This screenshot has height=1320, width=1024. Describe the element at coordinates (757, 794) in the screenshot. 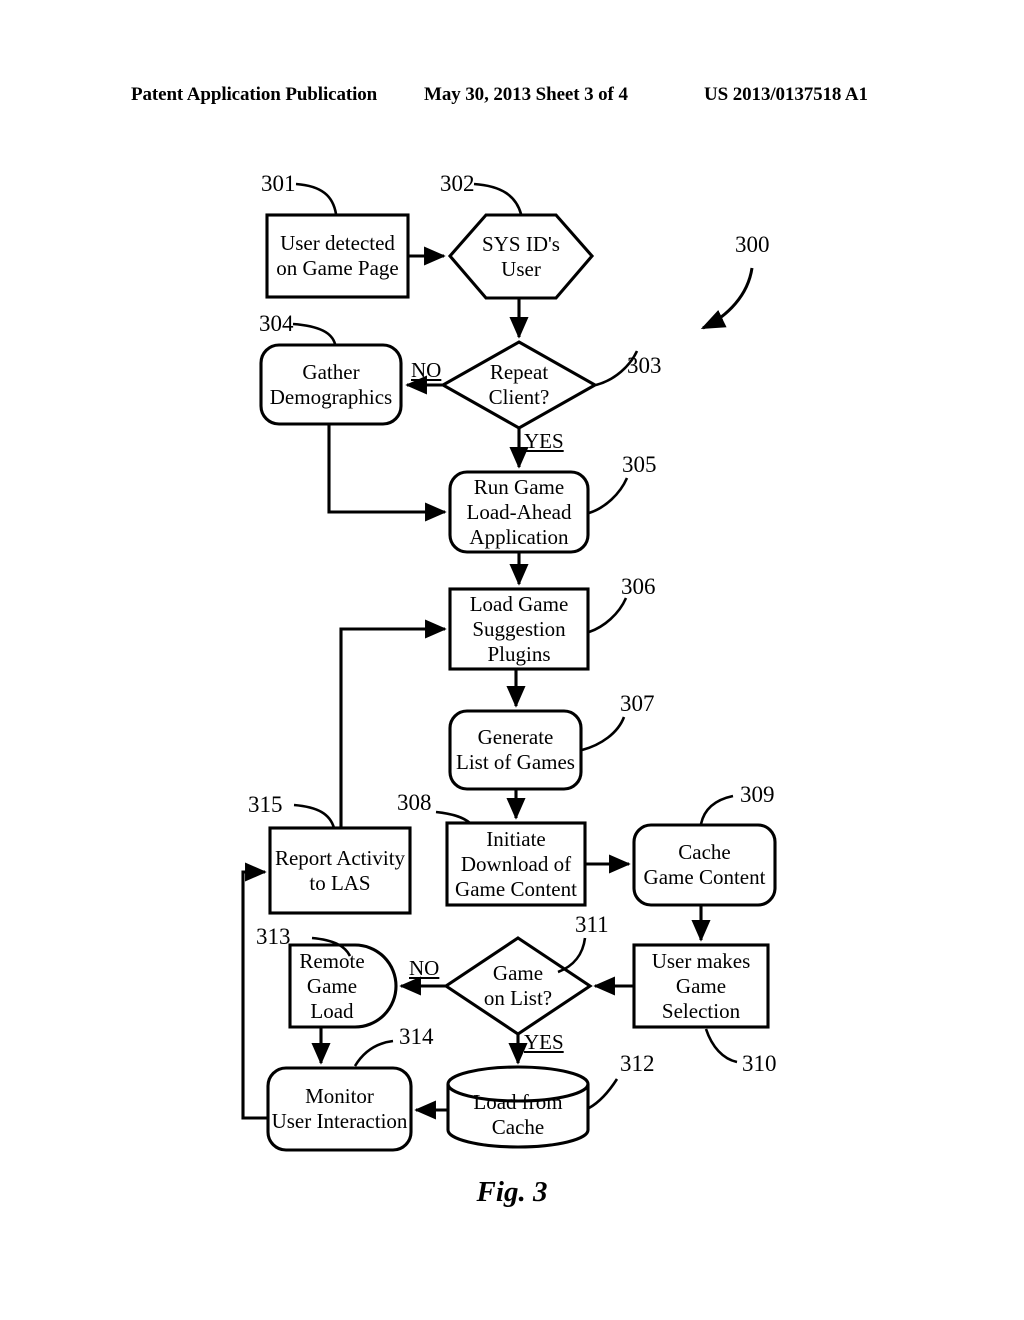

I see `ref-num-309: 309` at that location.